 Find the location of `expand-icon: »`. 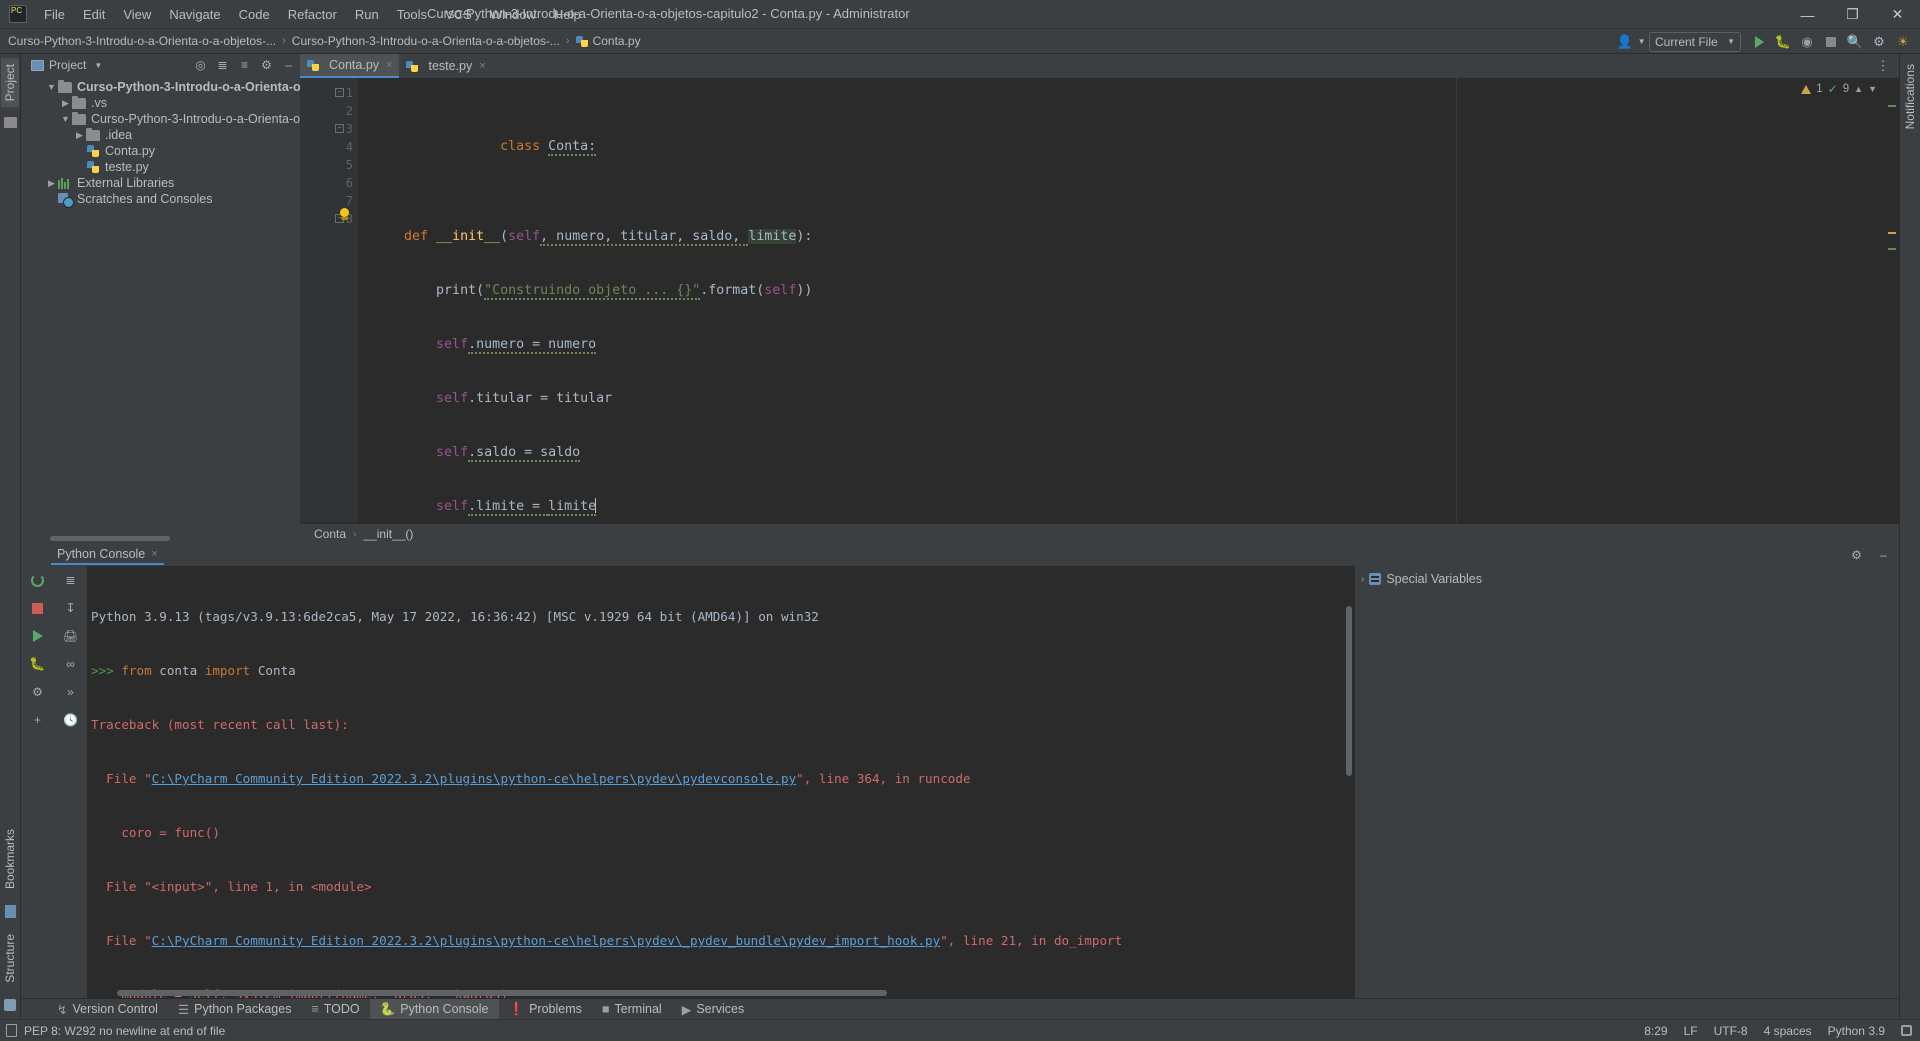

expand-icon: » is located at coordinates (71, 692).